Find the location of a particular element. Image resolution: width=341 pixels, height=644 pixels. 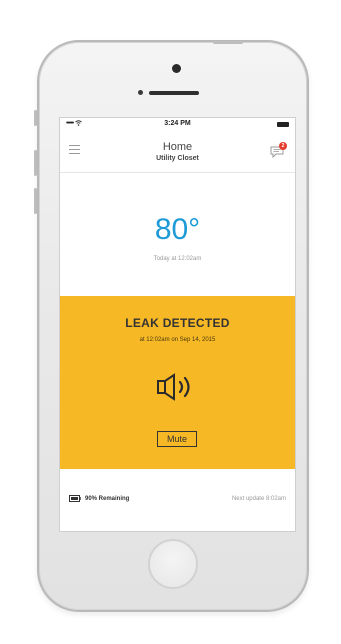

proximity-sensor is located at coordinates (140, 92).